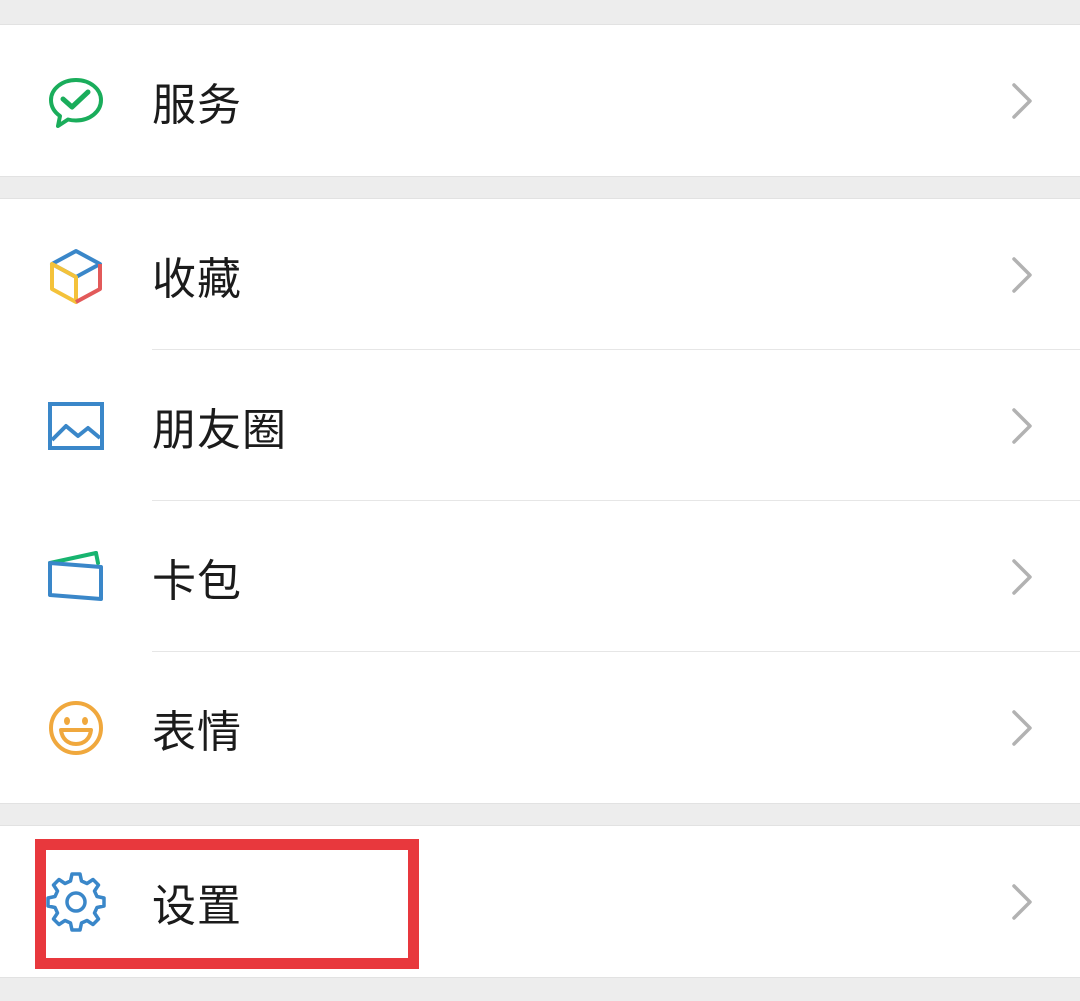  What do you see at coordinates (197, 105) in the screenshot?
I see `menu-item-label: 服务` at bounding box center [197, 105].